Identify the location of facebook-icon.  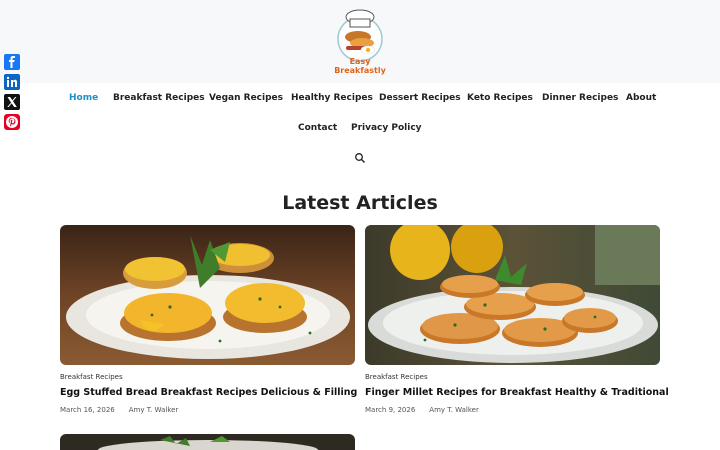
(12, 62).